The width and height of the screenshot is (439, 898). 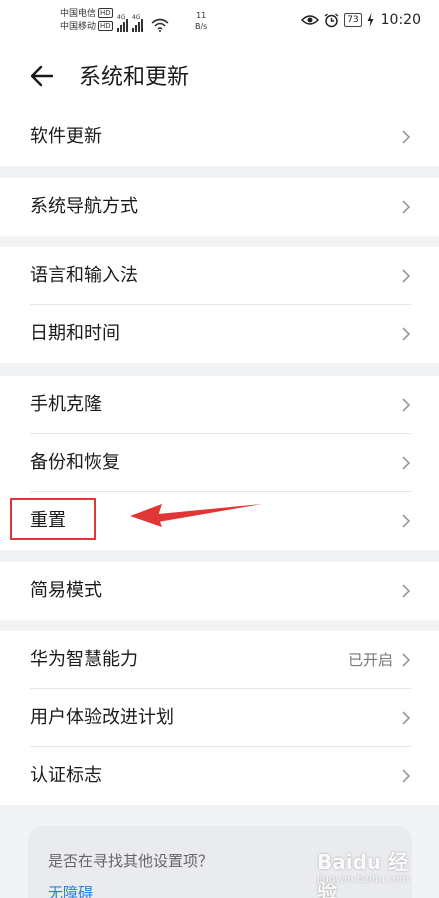 I want to click on settings-item-label: 手机克隆, so click(x=66, y=404).